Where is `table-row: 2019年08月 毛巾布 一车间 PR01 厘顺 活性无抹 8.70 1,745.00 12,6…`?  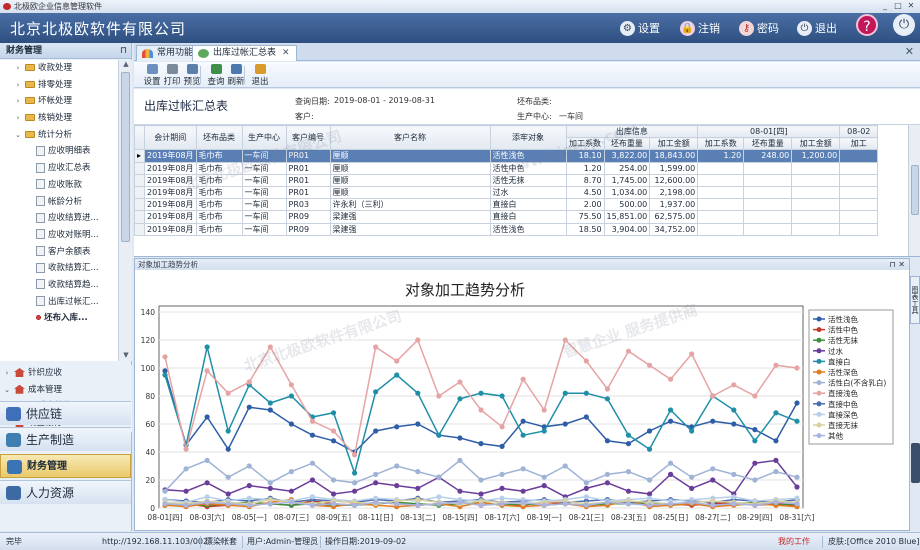 table-row: 2019年08月 毛巾布 一车间 PR01 厘顺 活性无抹 8.70 1,745.00 12,6… is located at coordinates (506, 180).